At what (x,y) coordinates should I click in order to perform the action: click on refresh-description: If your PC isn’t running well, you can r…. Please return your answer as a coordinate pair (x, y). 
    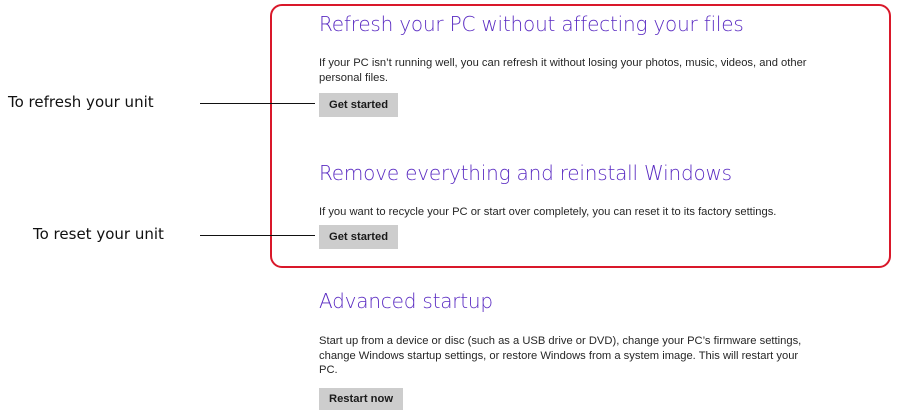
    Looking at the image, I should click on (563, 70).